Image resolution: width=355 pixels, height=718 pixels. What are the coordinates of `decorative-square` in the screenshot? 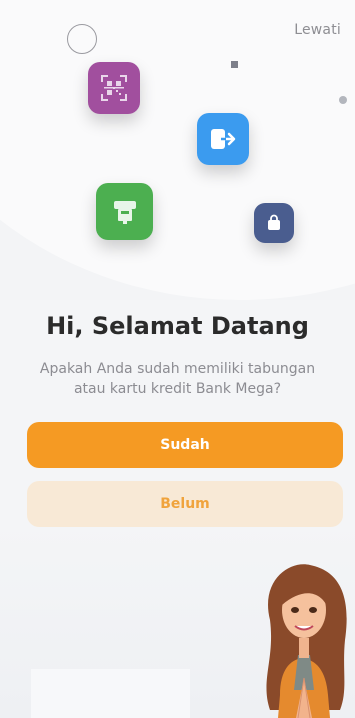 It's located at (234, 64).